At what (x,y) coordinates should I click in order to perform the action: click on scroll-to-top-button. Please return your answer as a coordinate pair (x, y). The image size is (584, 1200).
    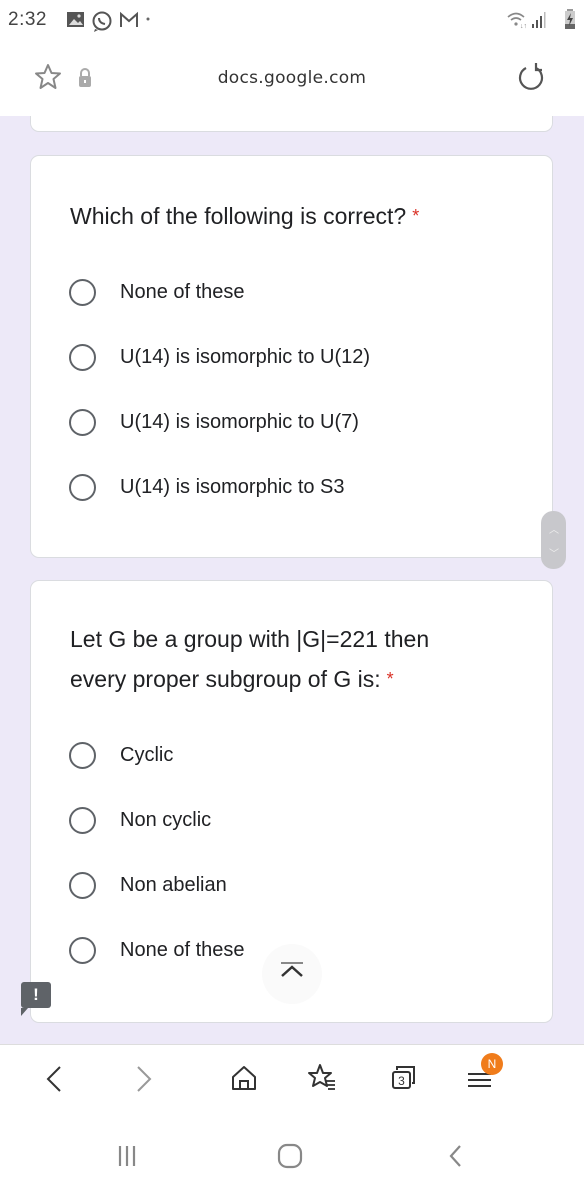
    Looking at the image, I should click on (292, 974).